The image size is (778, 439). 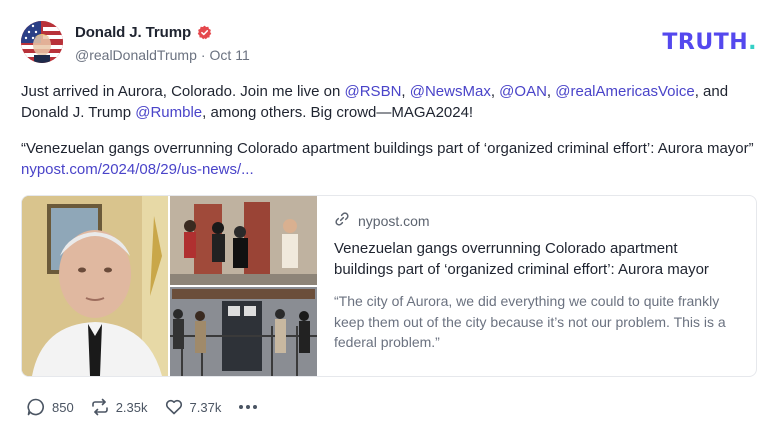 I want to click on reply-icon, so click(x=36, y=407).